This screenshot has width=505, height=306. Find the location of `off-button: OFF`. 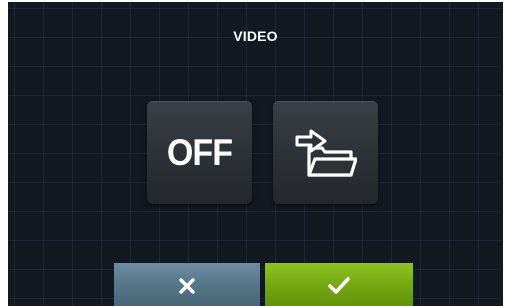

off-button: OFF is located at coordinates (199, 152).